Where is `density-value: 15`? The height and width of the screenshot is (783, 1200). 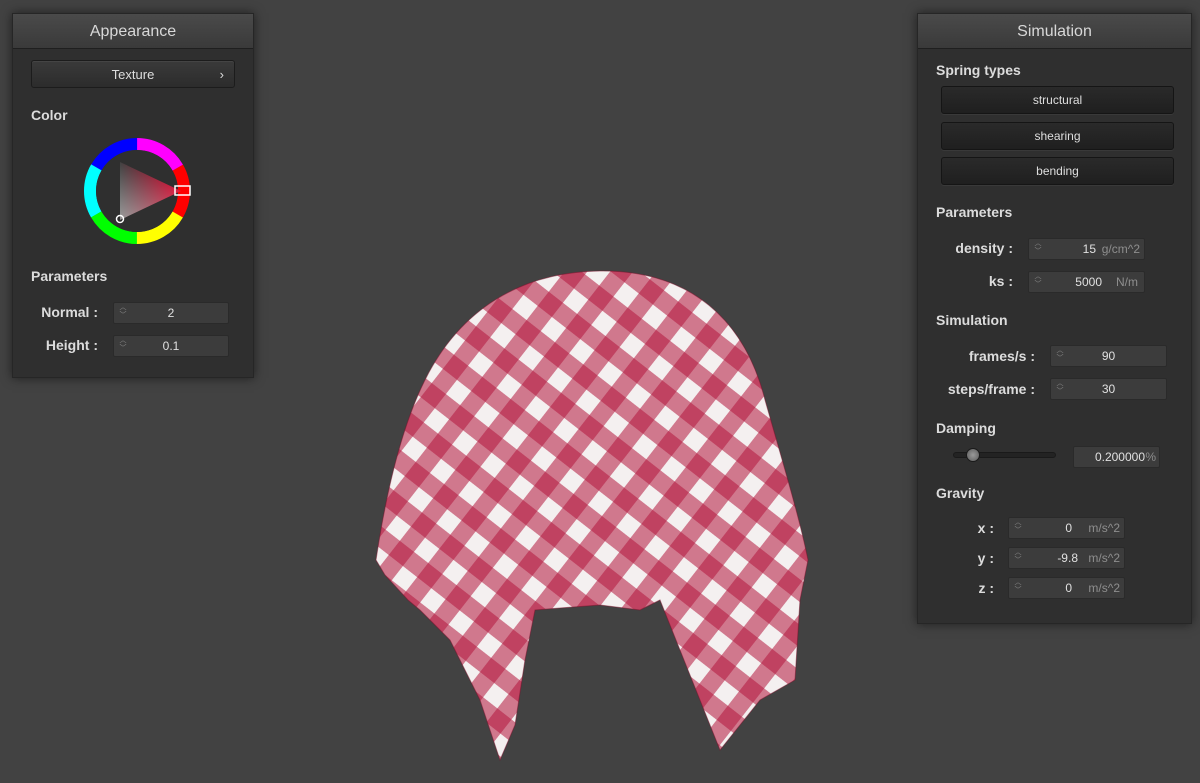 density-value: 15 is located at coordinates (1089, 249).